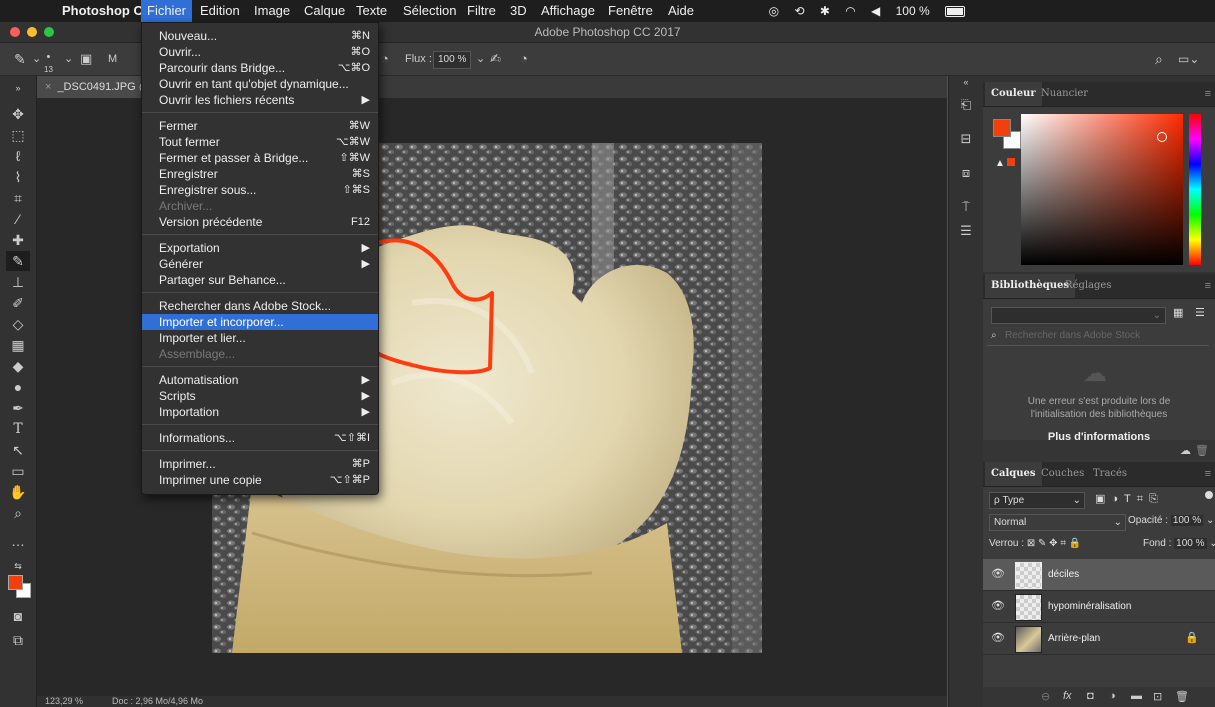  What do you see at coordinates (18, 345) in the screenshot?
I see `gradient-tool-icon: ▦` at bounding box center [18, 345].